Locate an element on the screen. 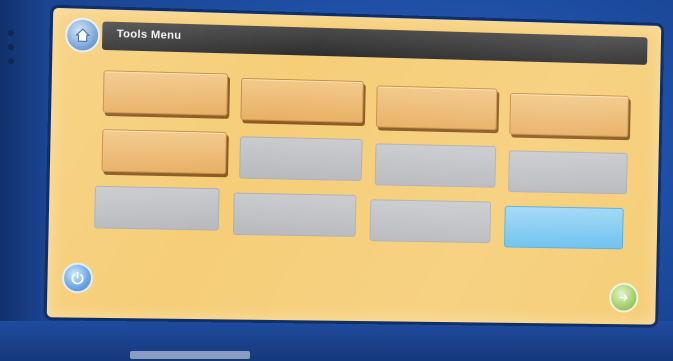 The image size is (673, 361). power-button is located at coordinates (77, 278).